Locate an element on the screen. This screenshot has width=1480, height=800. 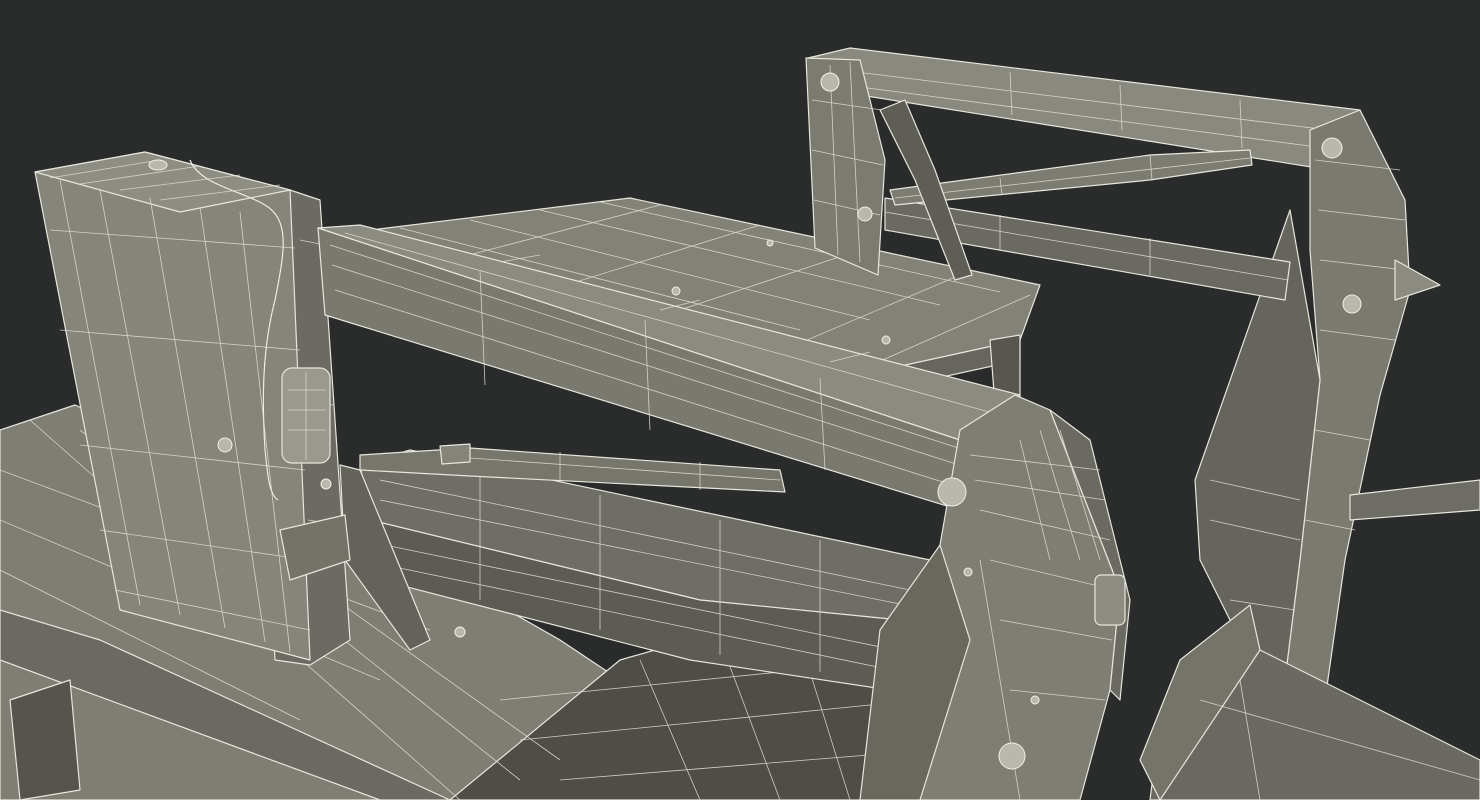
hinge-plate is located at coordinates (1110, 600).